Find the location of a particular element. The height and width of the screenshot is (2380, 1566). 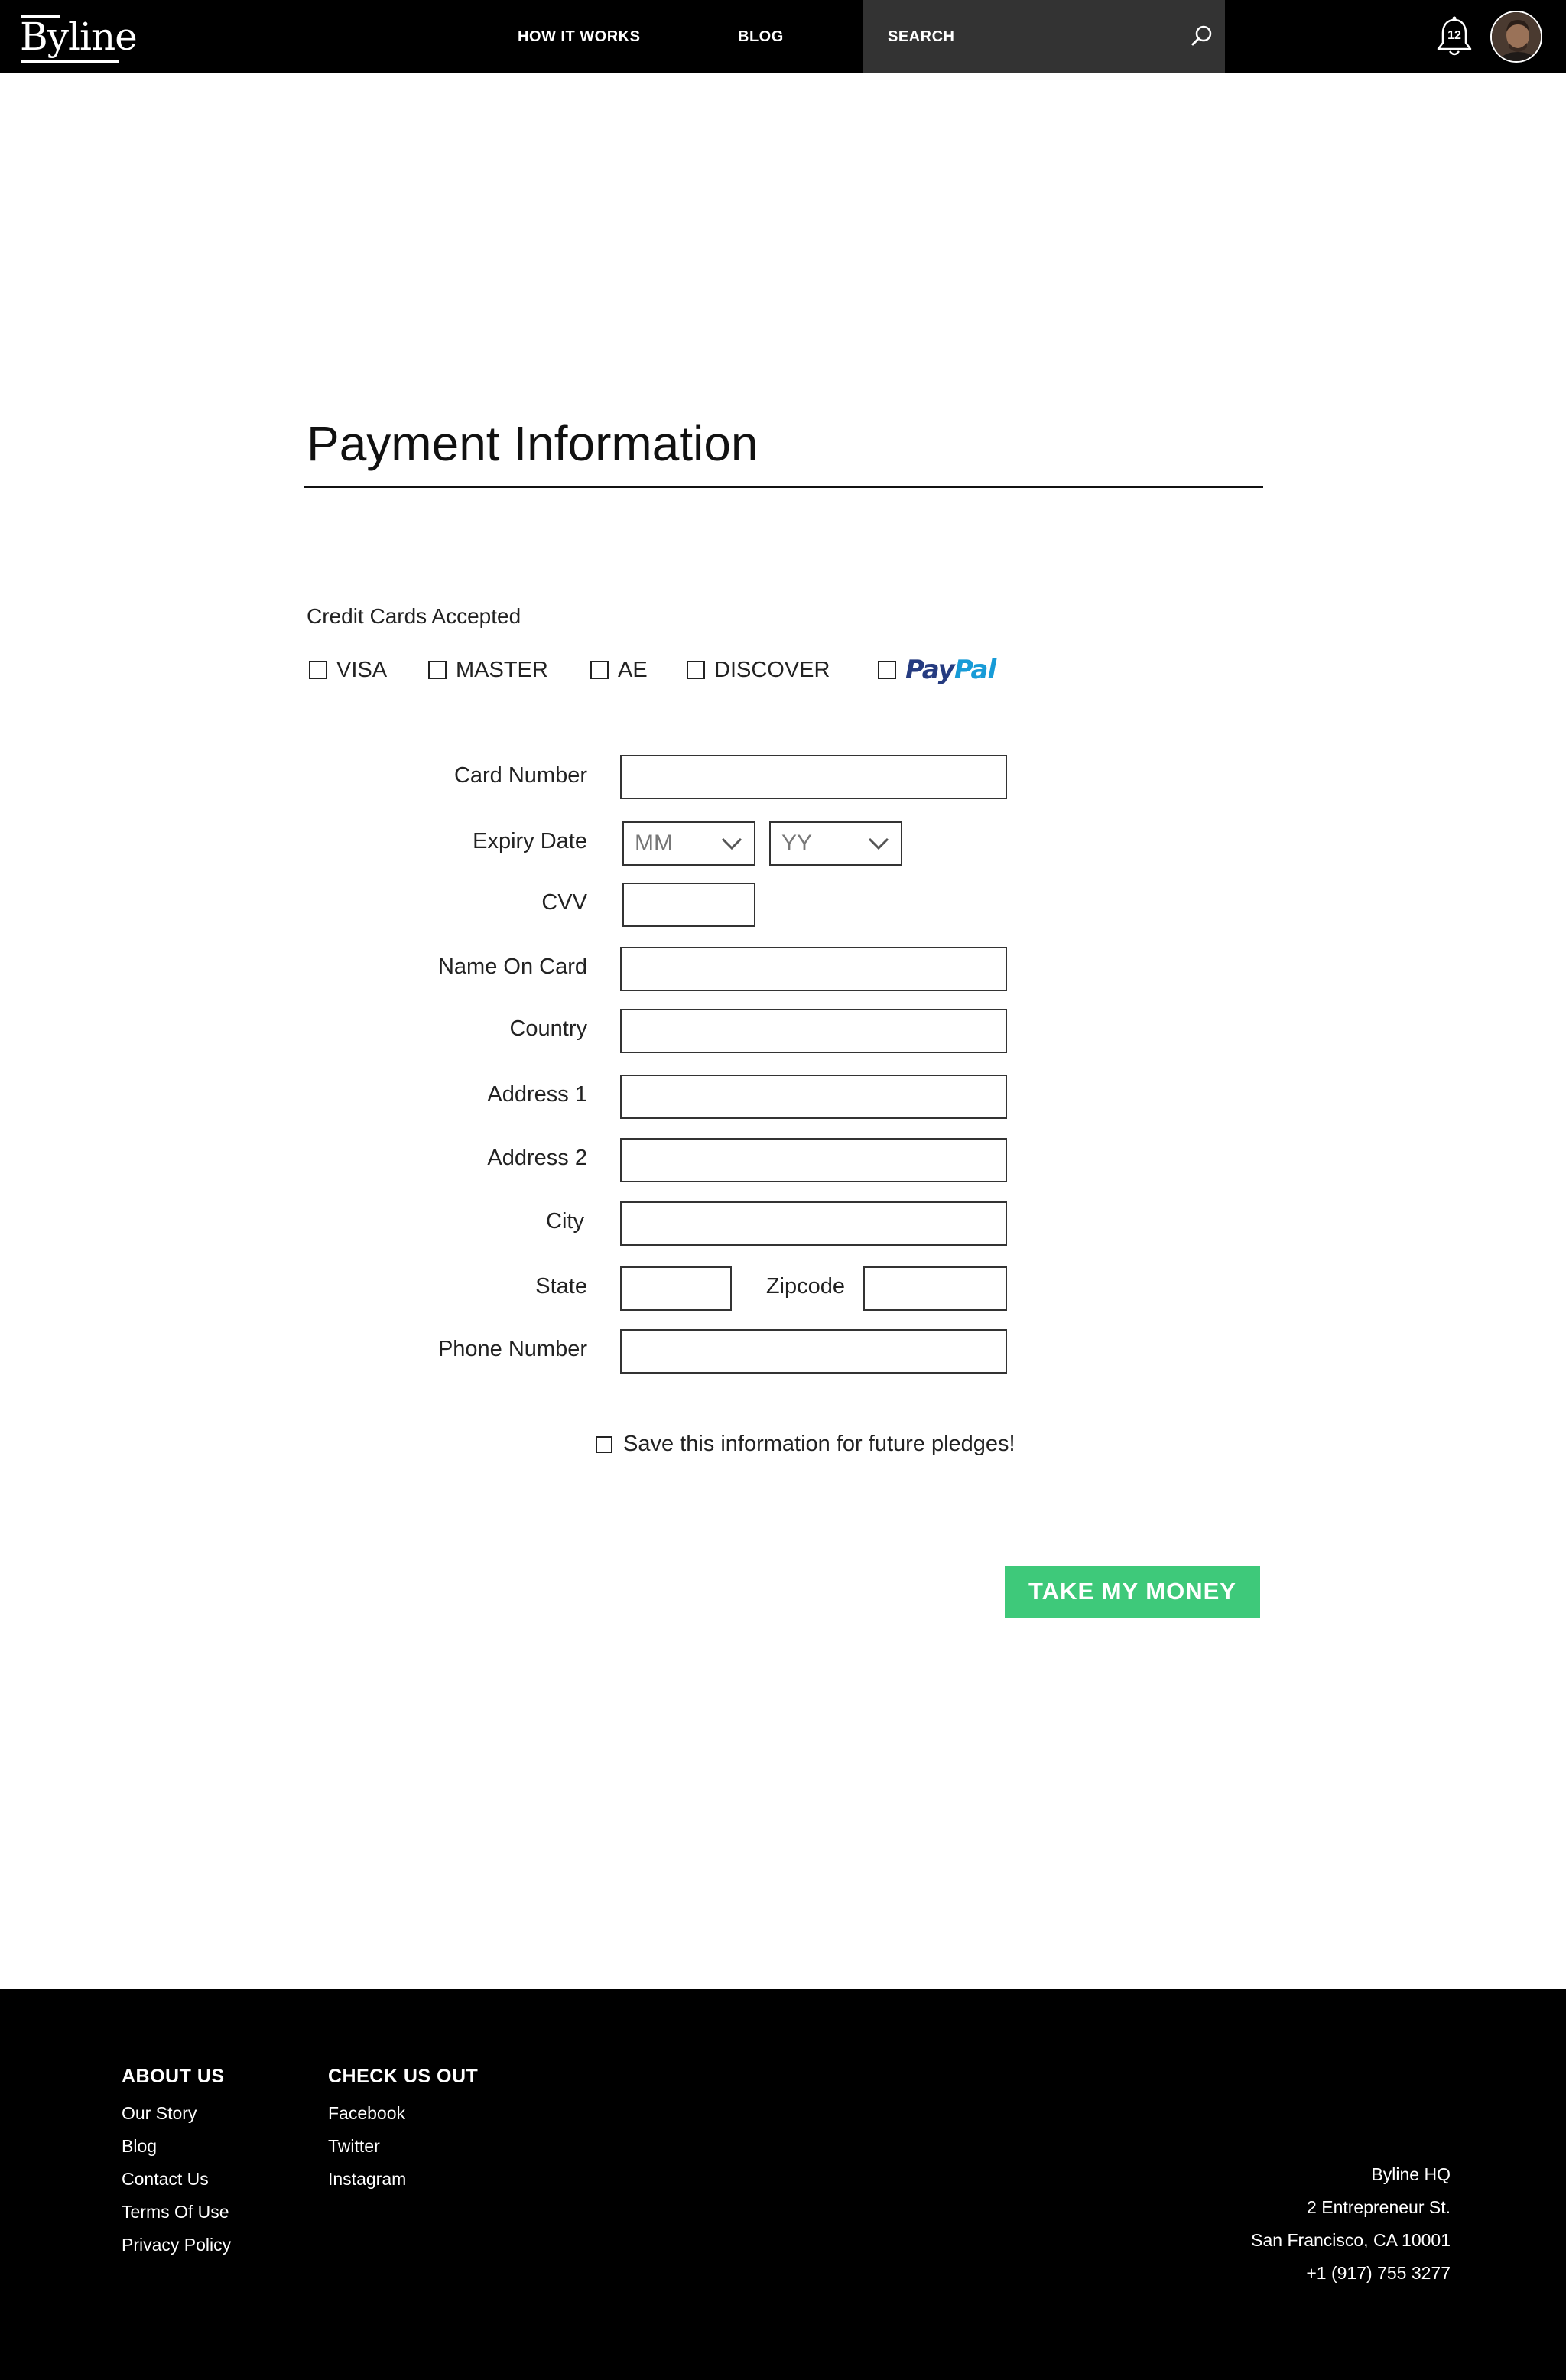

paypal-logo: PayPal is located at coordinates (951, 670).